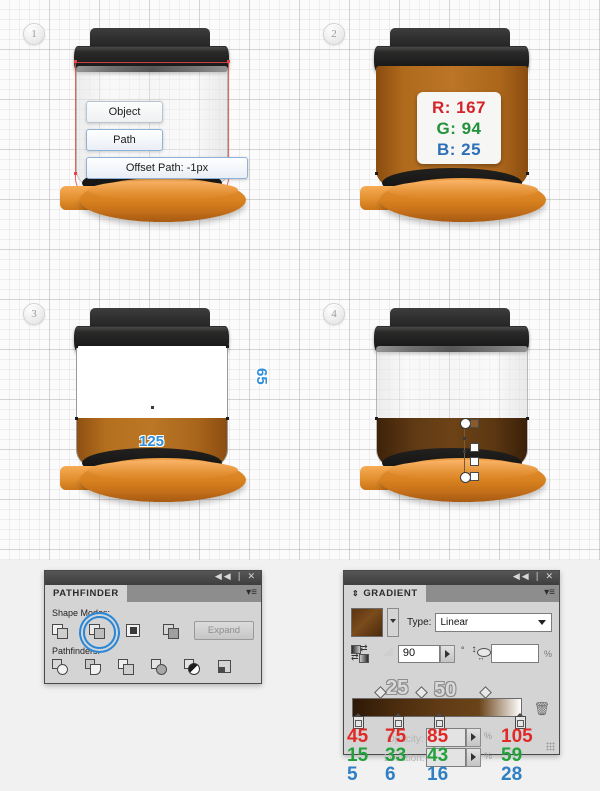 This screenshot has width=600, height=791. Describe the element at coordinates (517, 736) in the screenshot. I see `stop-4-red: 105` at that location.